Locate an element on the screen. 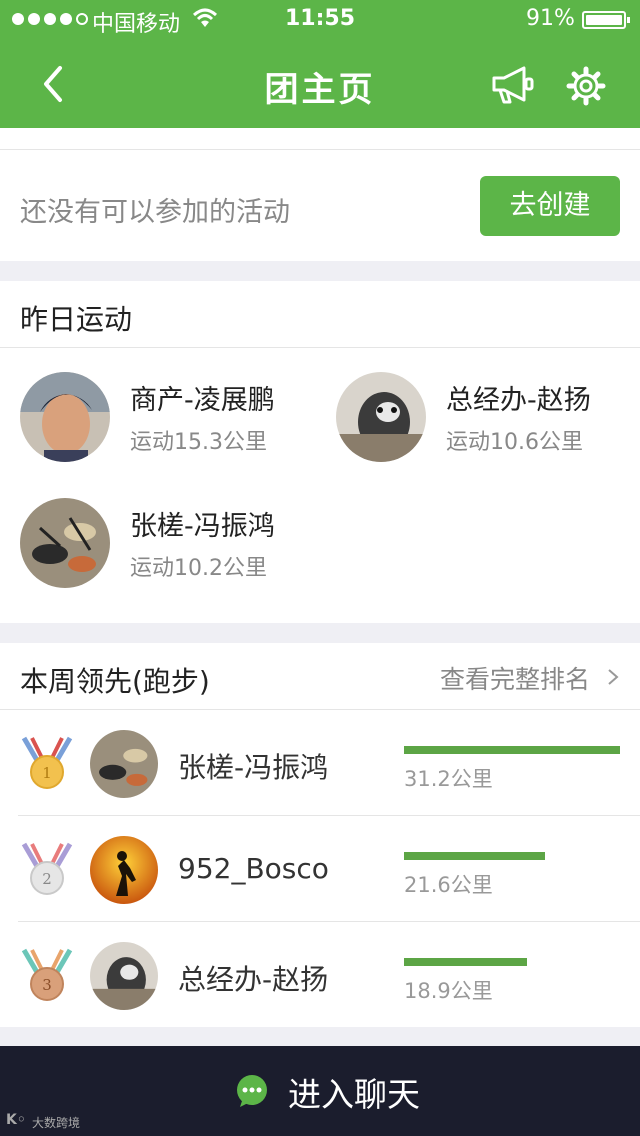  ranked-distance: 31.2公里 is located at coordinates (448, 779).